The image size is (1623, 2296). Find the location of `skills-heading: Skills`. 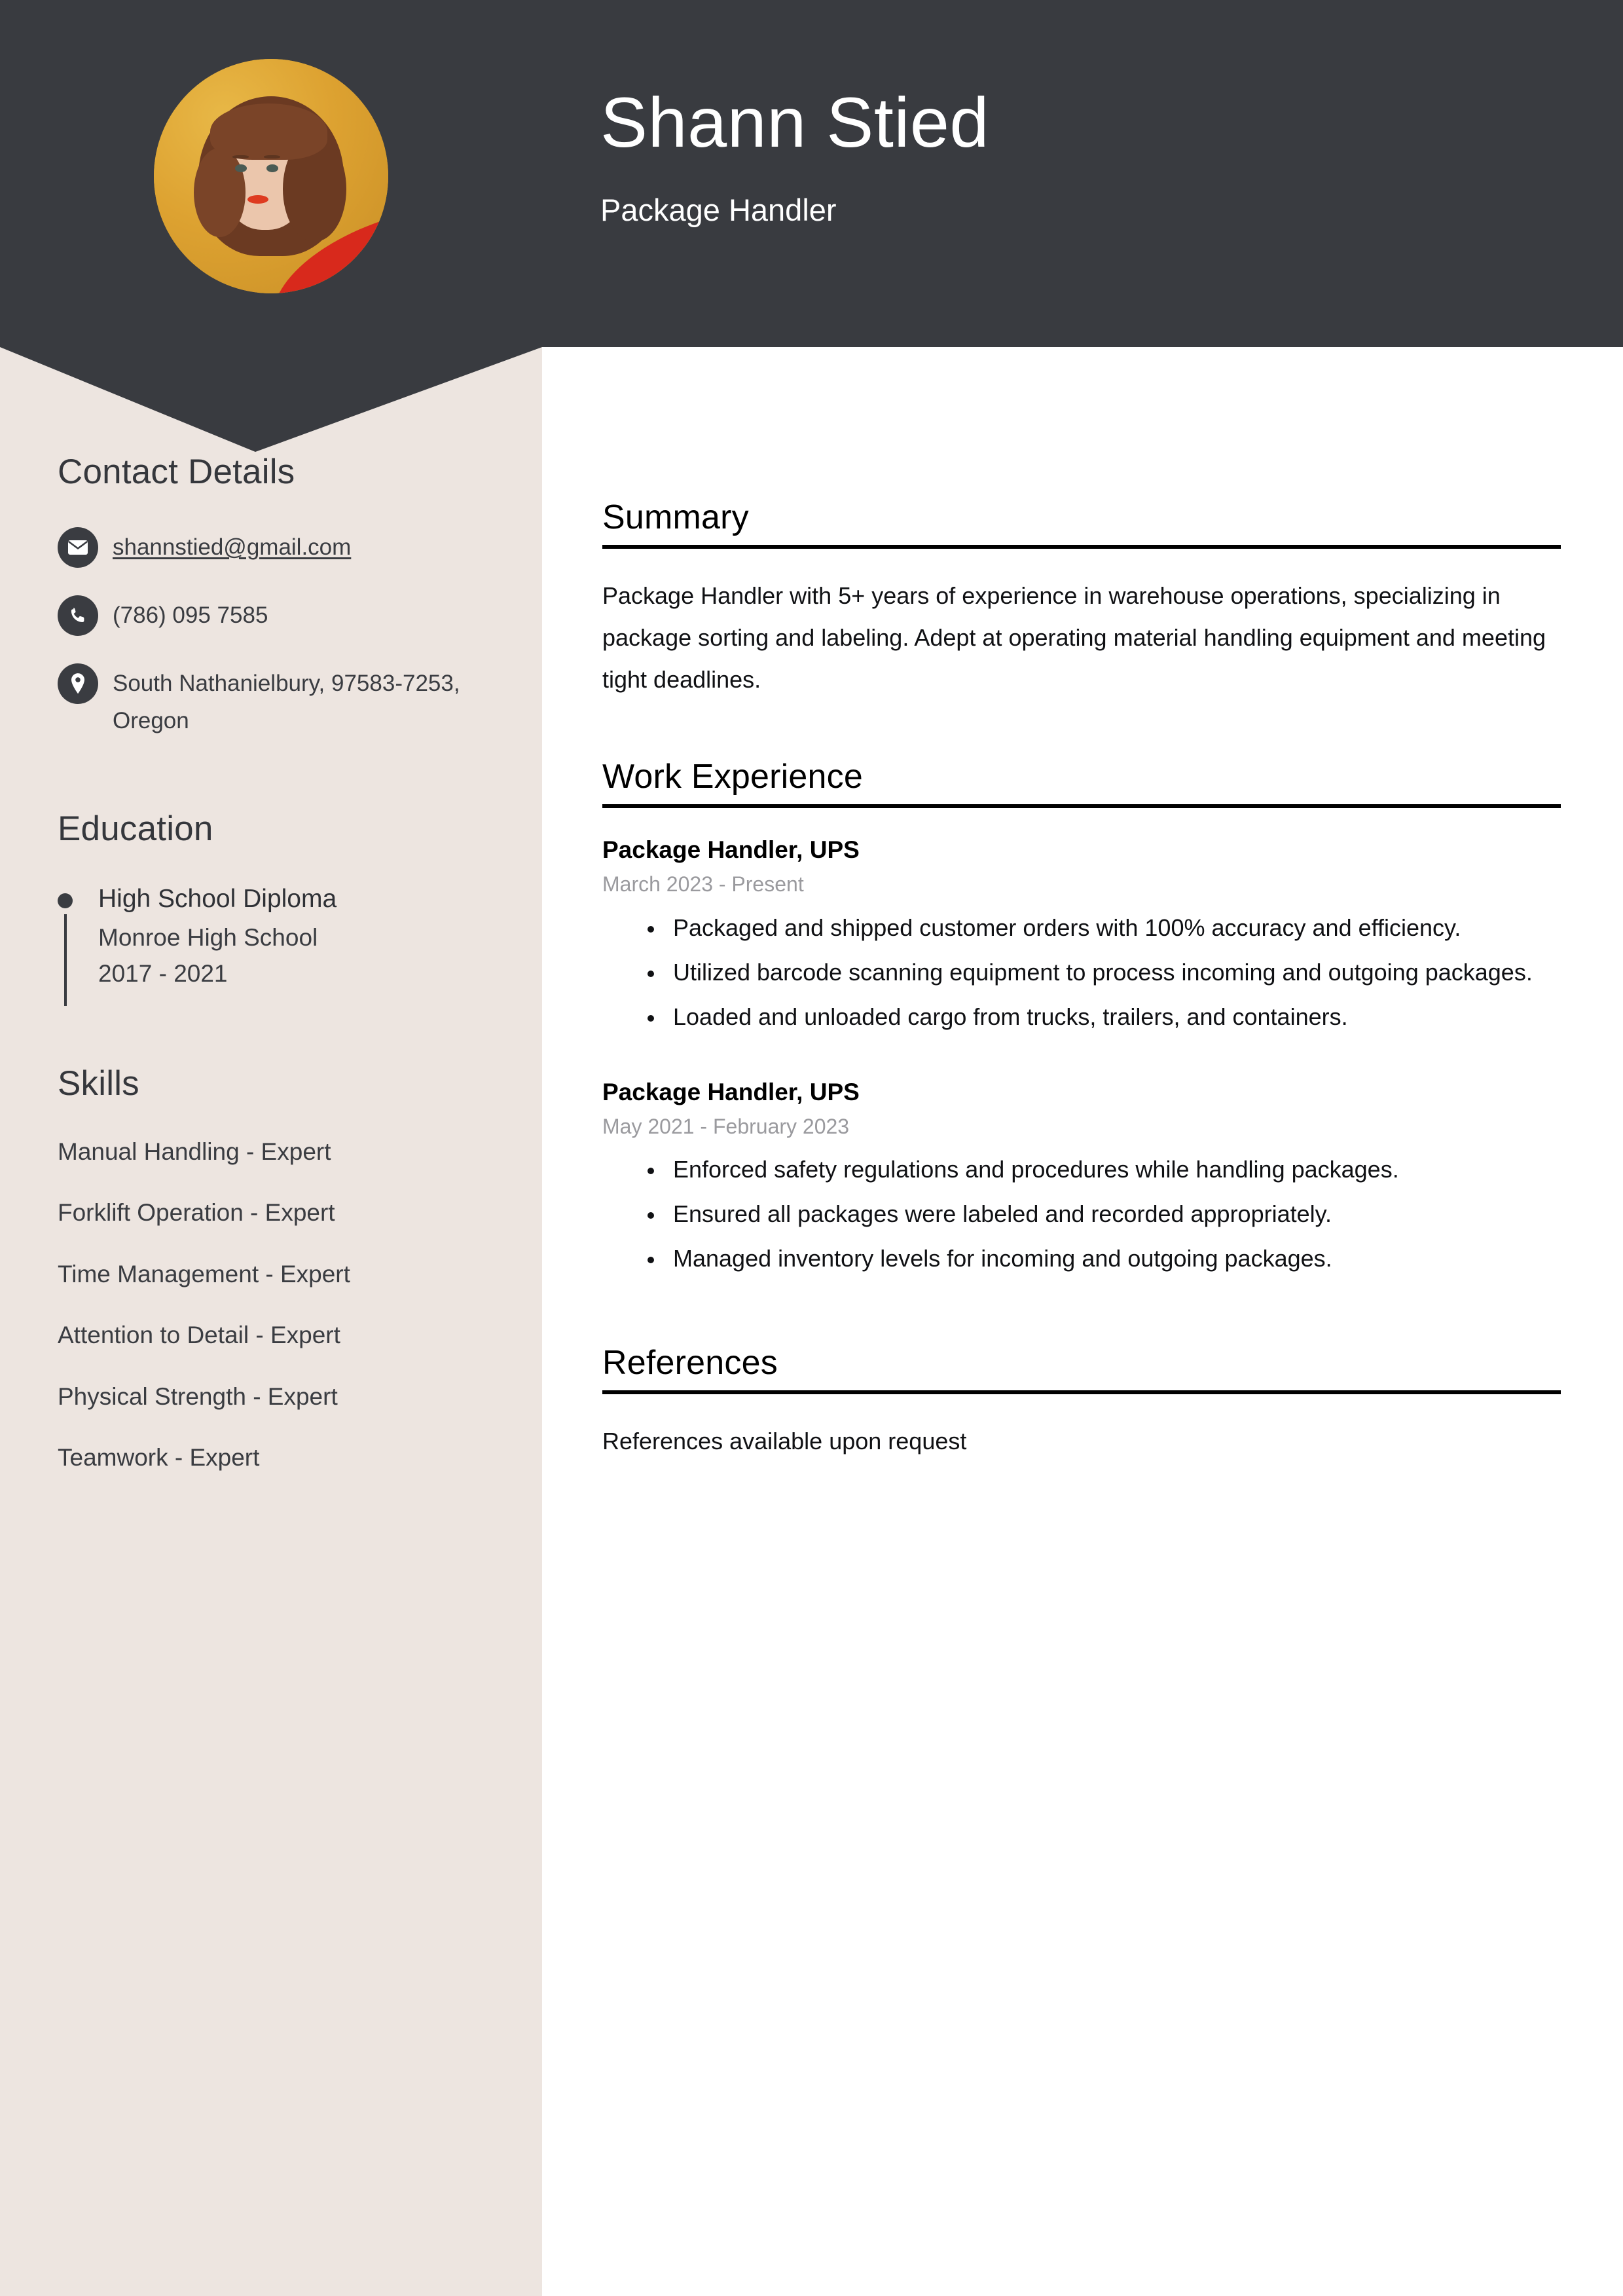

skills-heading: Skills is located at coordinates (98, 1084).